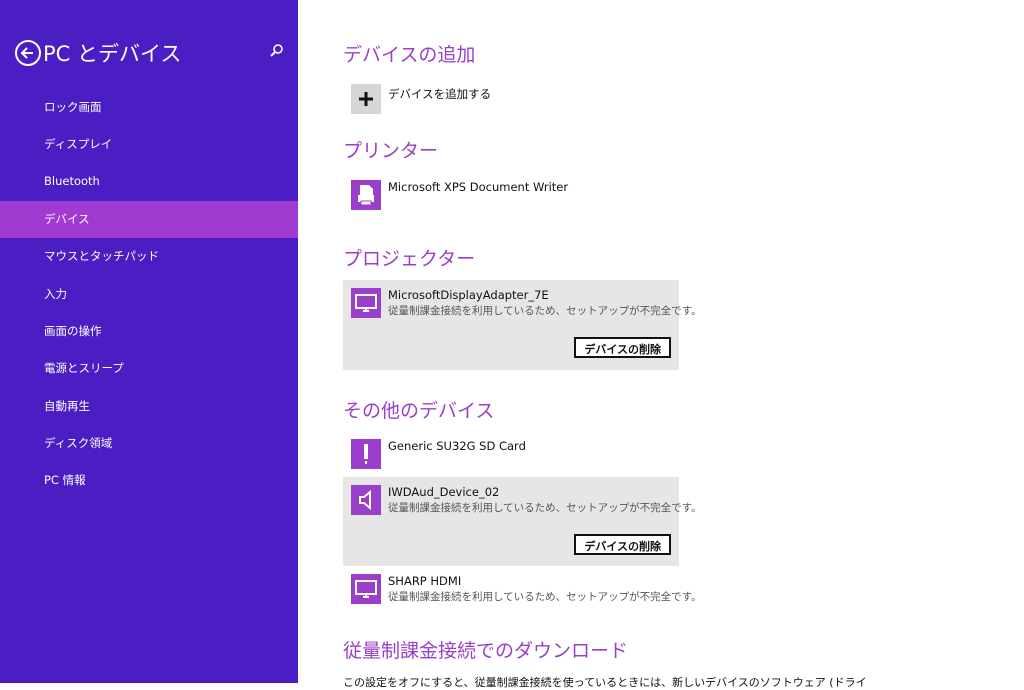 The width and height of the screenshot is (1024, 690). Describe the element at coordinates (149, 443) in the screenshot. I see `sidebar-item-disk-space: ディスク領域` at that location.